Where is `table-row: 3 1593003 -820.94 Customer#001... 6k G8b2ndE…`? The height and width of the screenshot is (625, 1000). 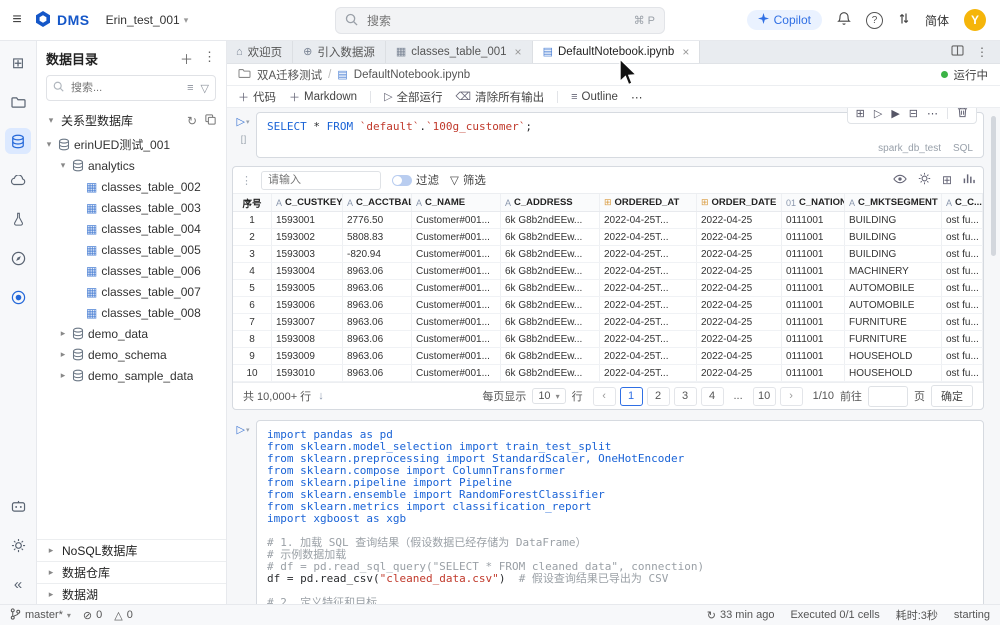
table-row: 3 1593003 -820.94 Customer#001... 6k G8b2ndE… is located at coordinates (608, 254).